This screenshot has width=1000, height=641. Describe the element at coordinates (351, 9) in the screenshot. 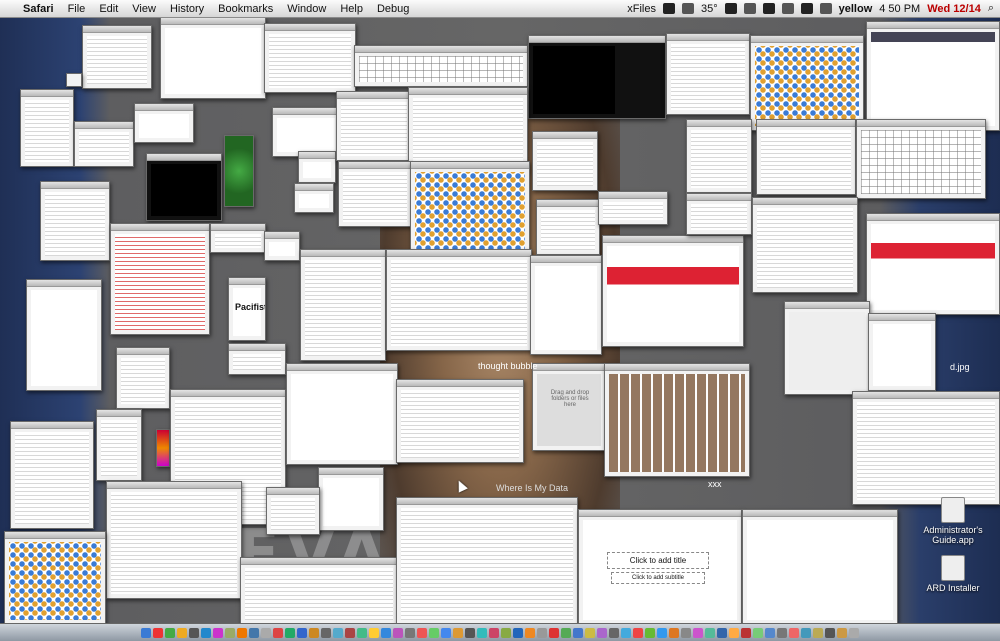

I see `menu-help: Help` at that location.